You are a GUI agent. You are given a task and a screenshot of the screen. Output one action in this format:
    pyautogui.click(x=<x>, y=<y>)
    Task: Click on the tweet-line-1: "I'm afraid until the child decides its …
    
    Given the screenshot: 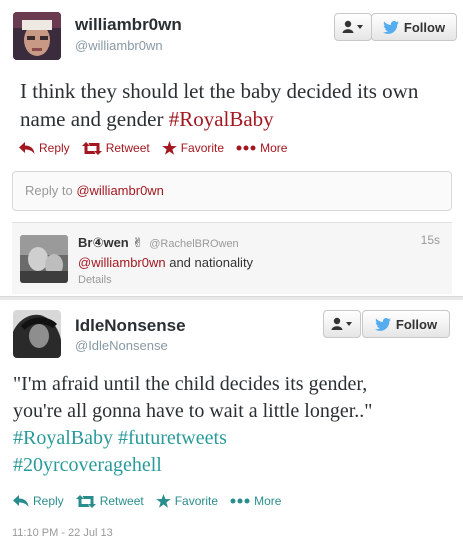 What is the action you would take?
    pyautogui.click(x=190, y=384)
    